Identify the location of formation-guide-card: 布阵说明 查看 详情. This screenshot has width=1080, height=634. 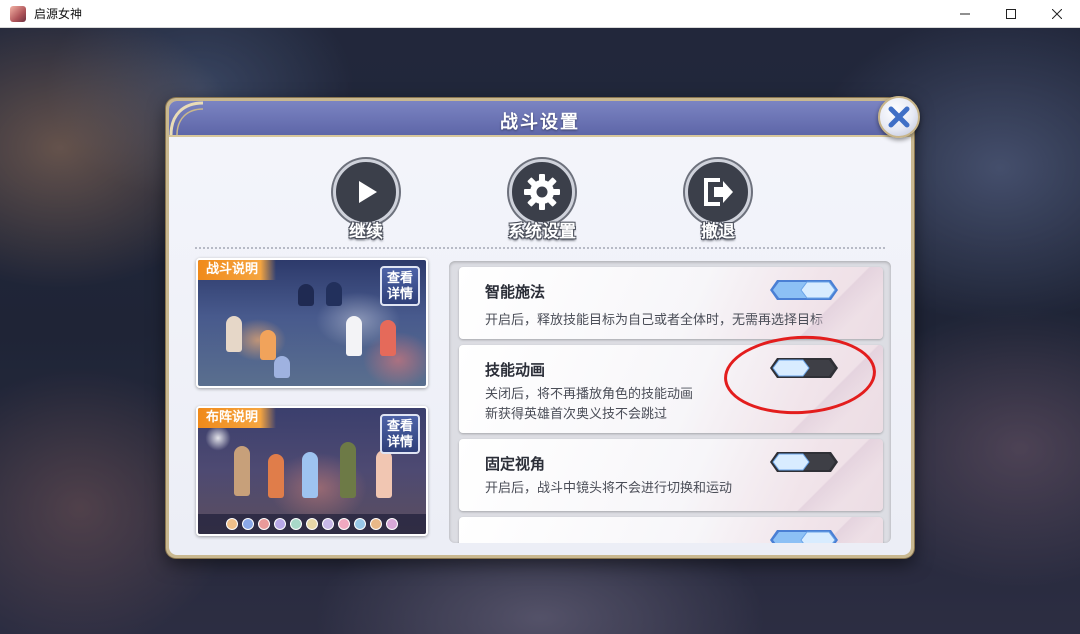
(312, 471).